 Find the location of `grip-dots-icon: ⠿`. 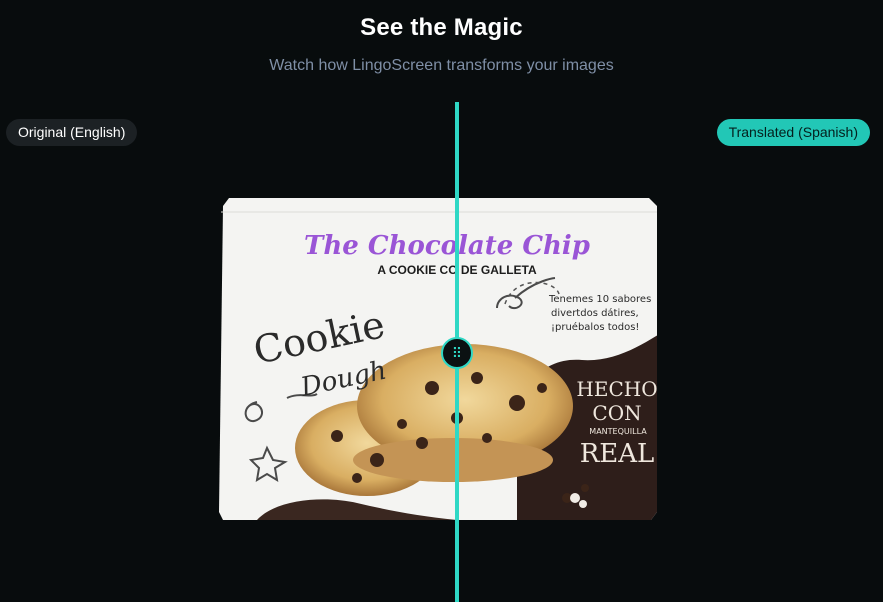

grip-dots-icon: ⠿ is located at coordinates (457, 353).